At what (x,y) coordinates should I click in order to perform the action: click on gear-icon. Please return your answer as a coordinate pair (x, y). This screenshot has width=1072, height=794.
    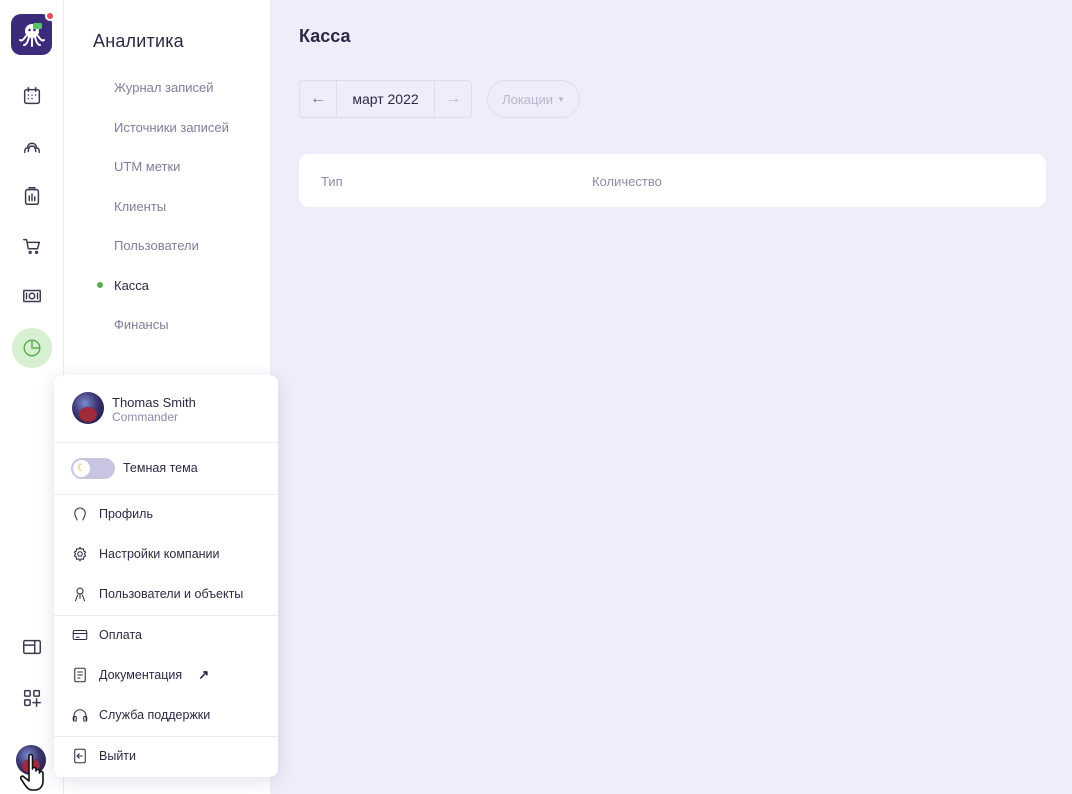
    Looking at the image, I should click on (80, 554).